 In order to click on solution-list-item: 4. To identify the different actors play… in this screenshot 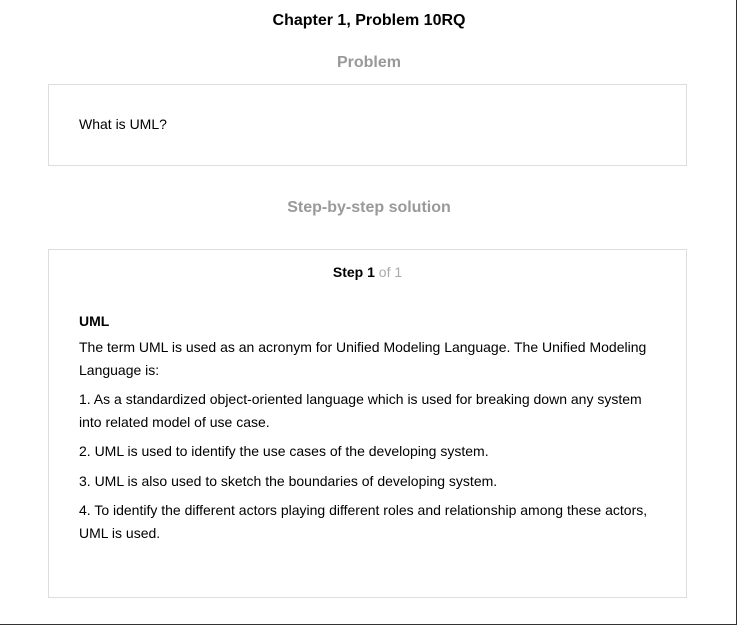, I will do `click(363, 521)`.